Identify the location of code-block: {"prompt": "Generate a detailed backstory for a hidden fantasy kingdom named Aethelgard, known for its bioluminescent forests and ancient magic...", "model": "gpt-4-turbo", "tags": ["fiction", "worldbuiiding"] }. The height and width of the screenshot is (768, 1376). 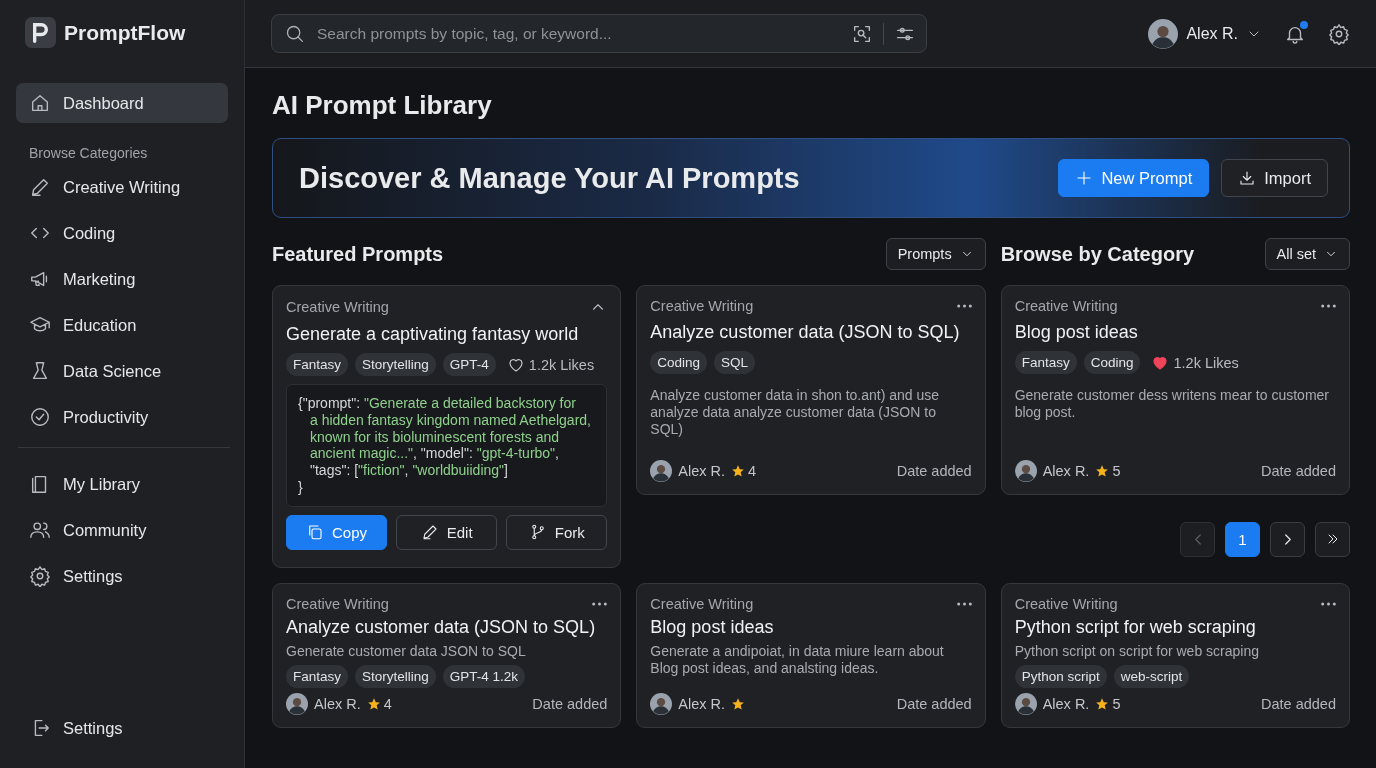
(447, 445).